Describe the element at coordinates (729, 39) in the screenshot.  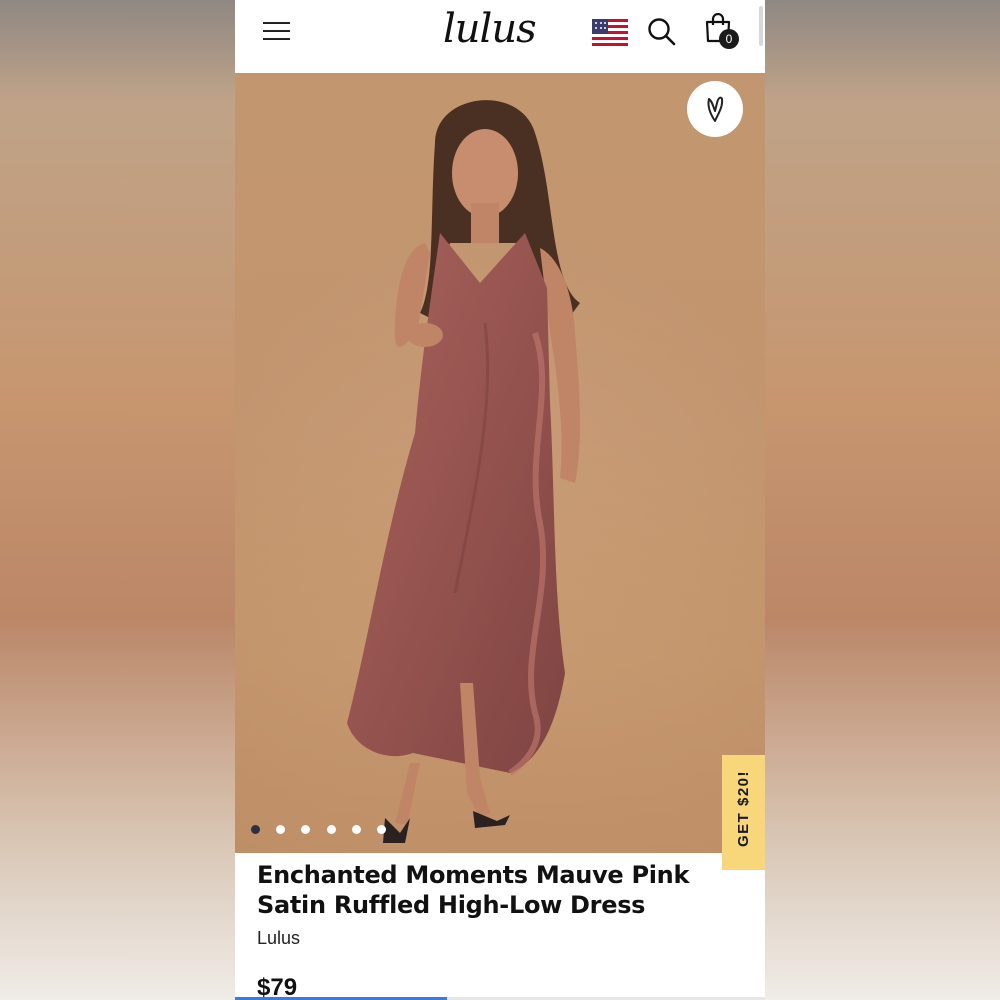
I see `cart-count-badge: 0` at that location.